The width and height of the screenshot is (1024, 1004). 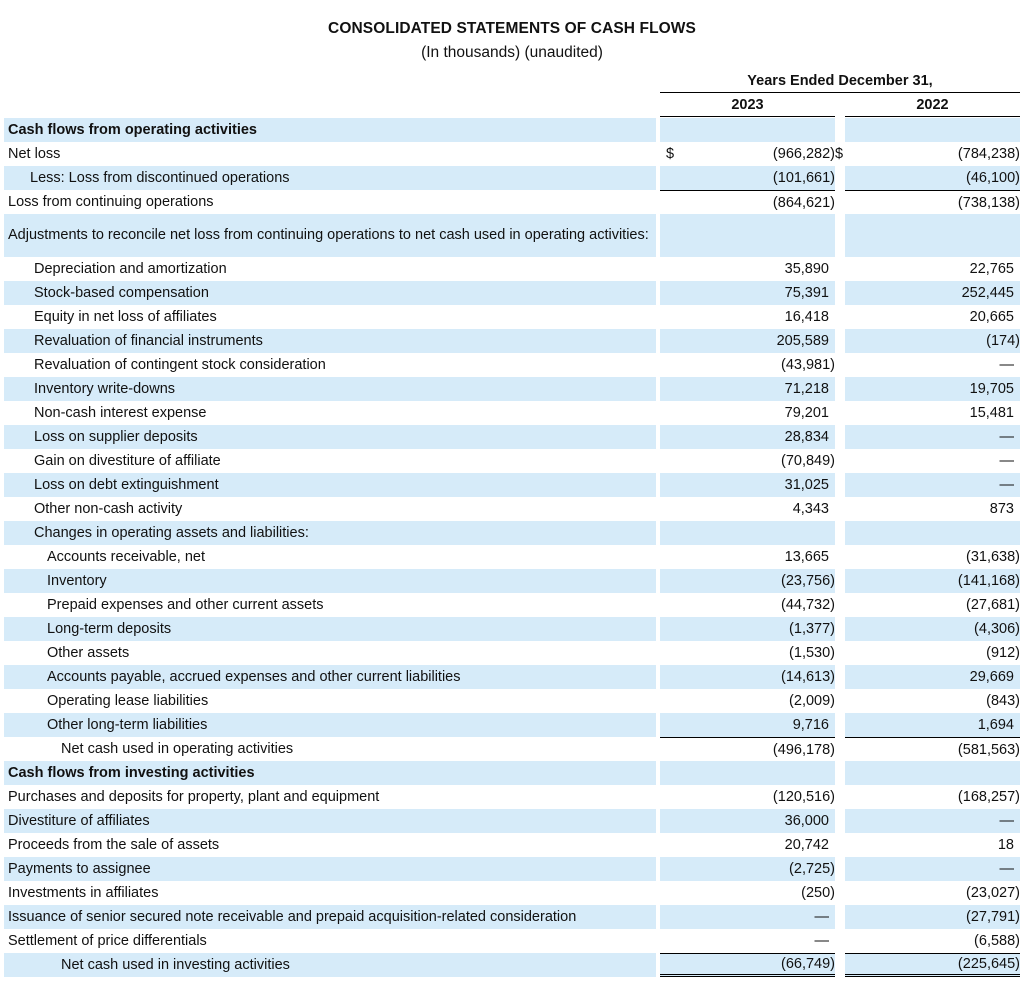 What do you see at coordinates (932, 653) in the screenshot?
I see `cell-2022: (912)` at bounding box center [932, 653].